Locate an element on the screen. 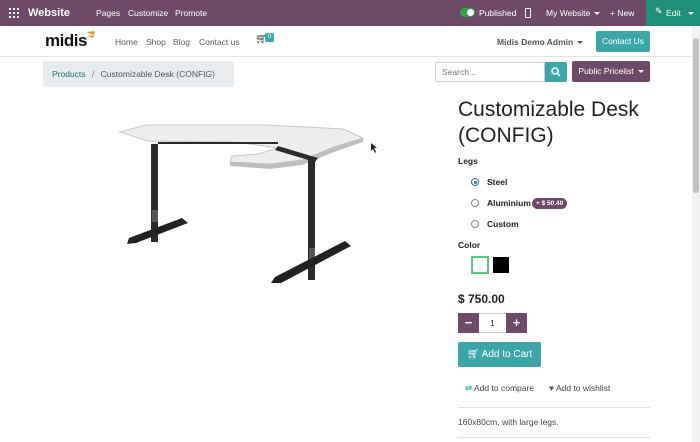 The width and height of the screenshot is (700, 442). extra-price-badge: + $ 50.40 is located at coordinates (550, 203).